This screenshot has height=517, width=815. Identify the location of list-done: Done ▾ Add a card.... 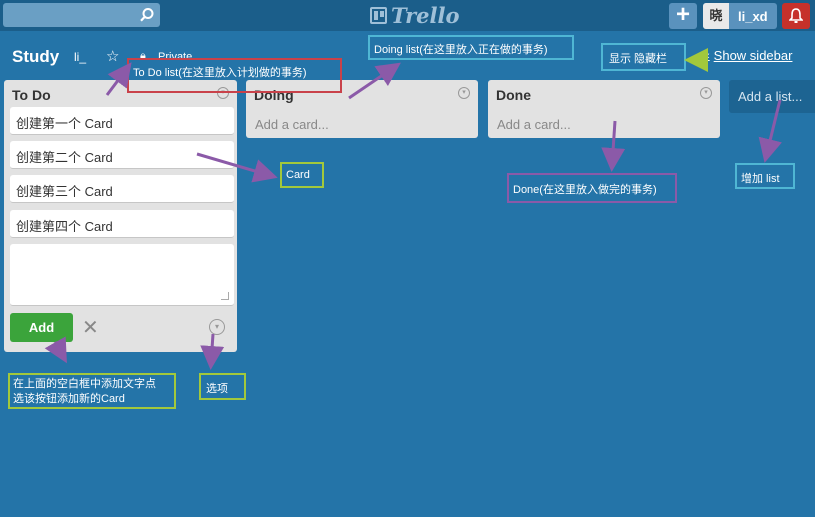
(604, 109).